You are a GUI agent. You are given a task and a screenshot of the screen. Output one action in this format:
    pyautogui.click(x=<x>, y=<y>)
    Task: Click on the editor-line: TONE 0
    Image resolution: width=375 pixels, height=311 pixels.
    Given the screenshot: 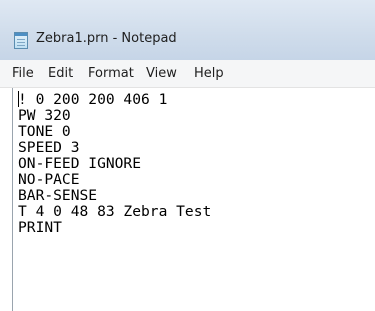 What is the action you would take?
    pyautogui.click(x=44, y=131)
    